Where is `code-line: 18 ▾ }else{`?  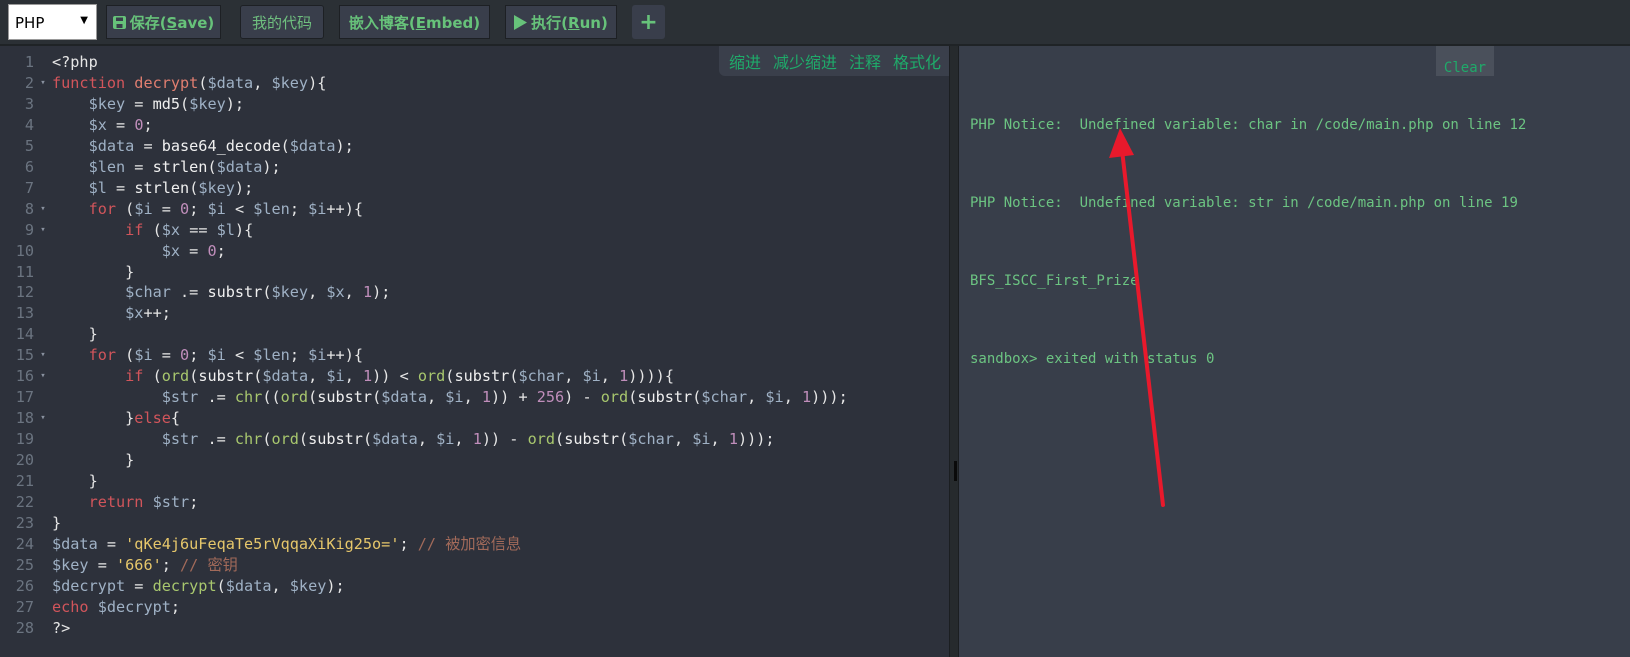
code-line: 18 ▾ }else{ is located at coordinates (424, 418).